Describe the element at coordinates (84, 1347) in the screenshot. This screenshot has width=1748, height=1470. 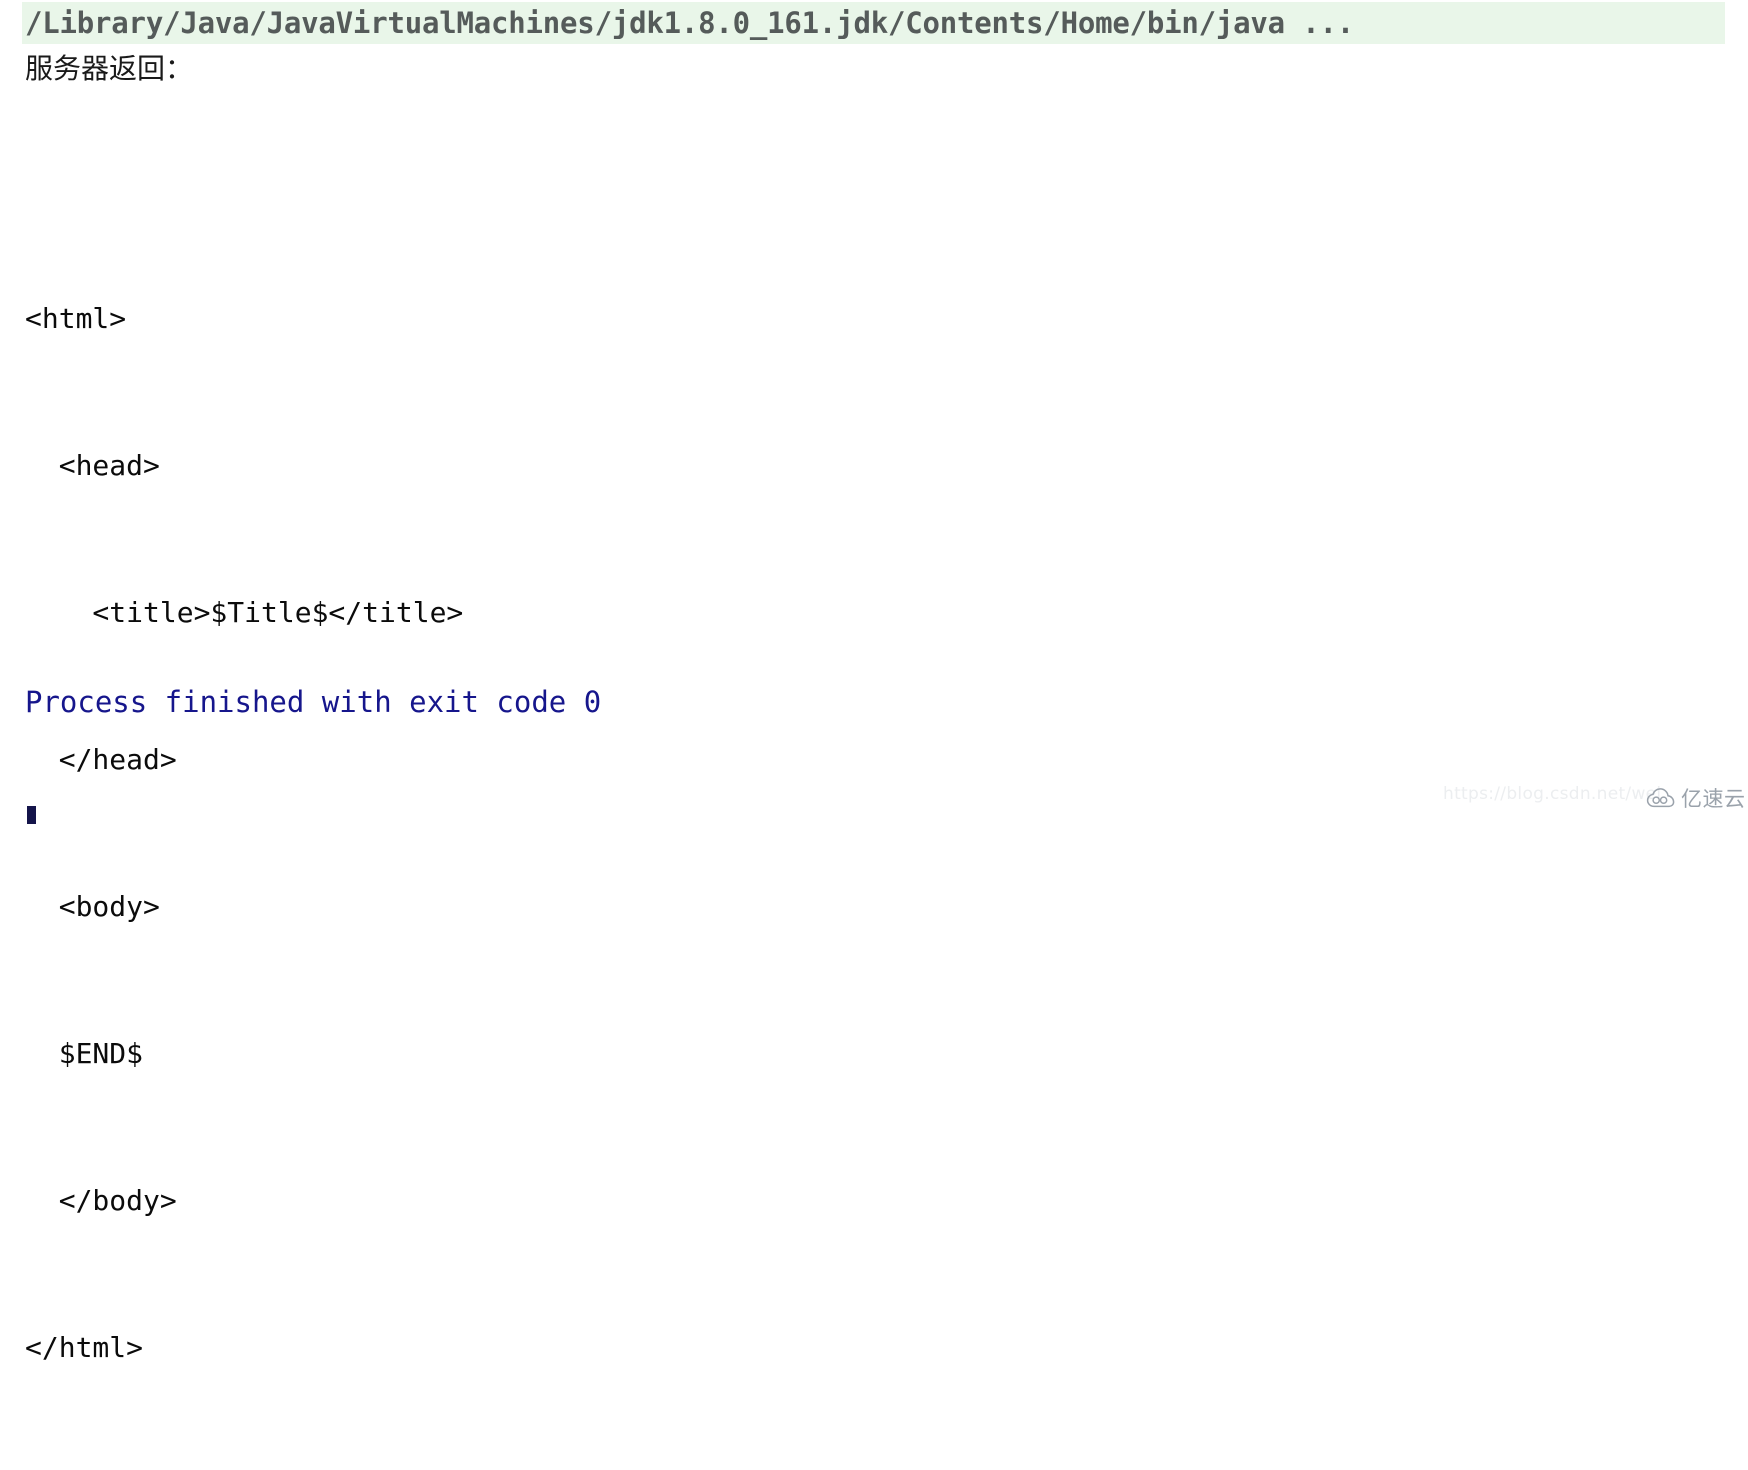
I see `code-line: </html>` at that location.